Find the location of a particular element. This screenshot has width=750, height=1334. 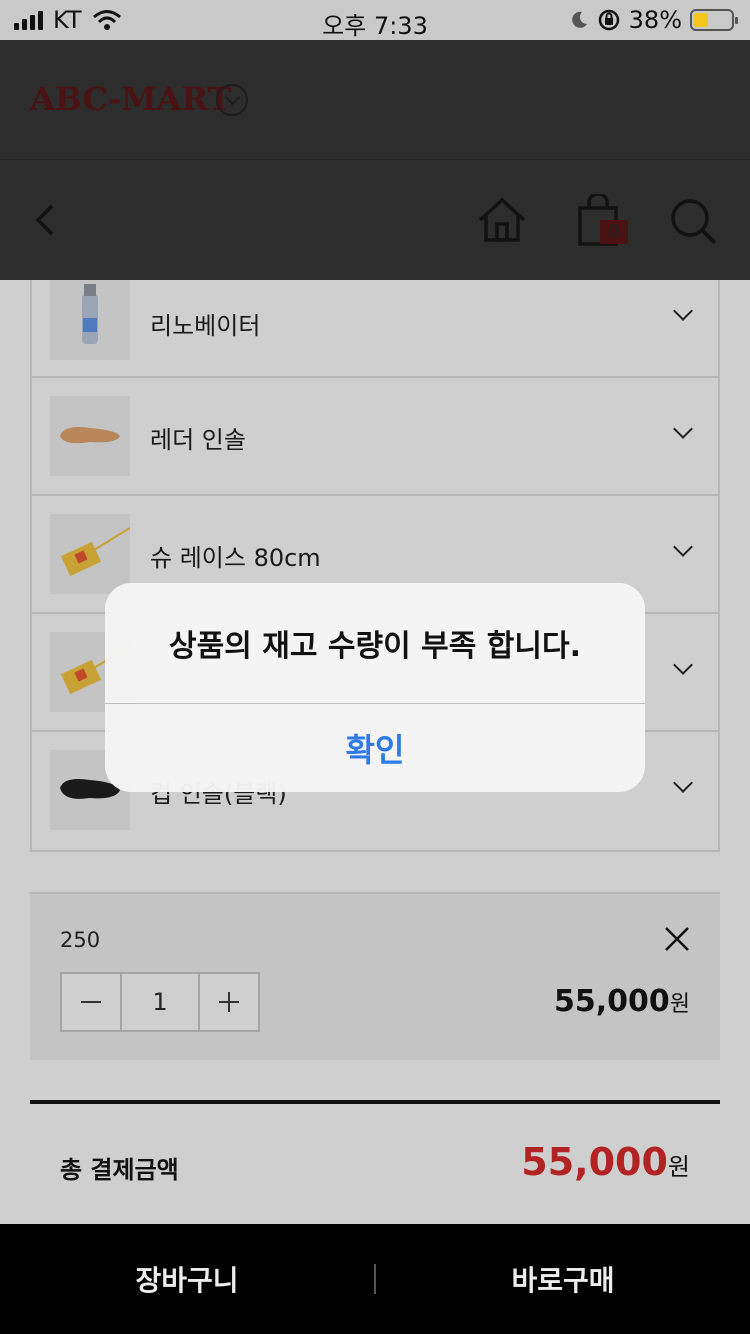

confirm-button: 확인 is located at coordinates (375, 748).